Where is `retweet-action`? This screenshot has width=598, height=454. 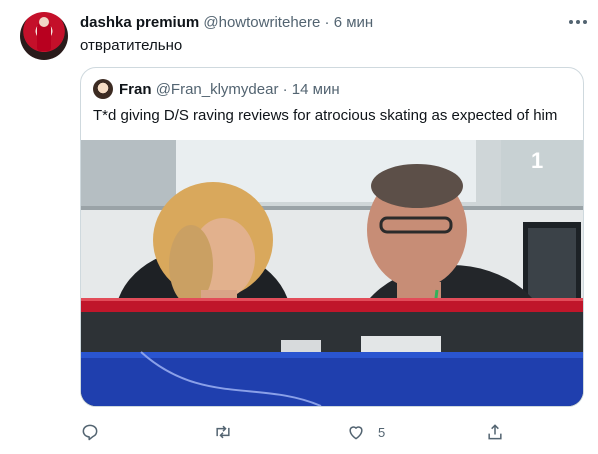 retweet-action is located at coordinates (223, 432).